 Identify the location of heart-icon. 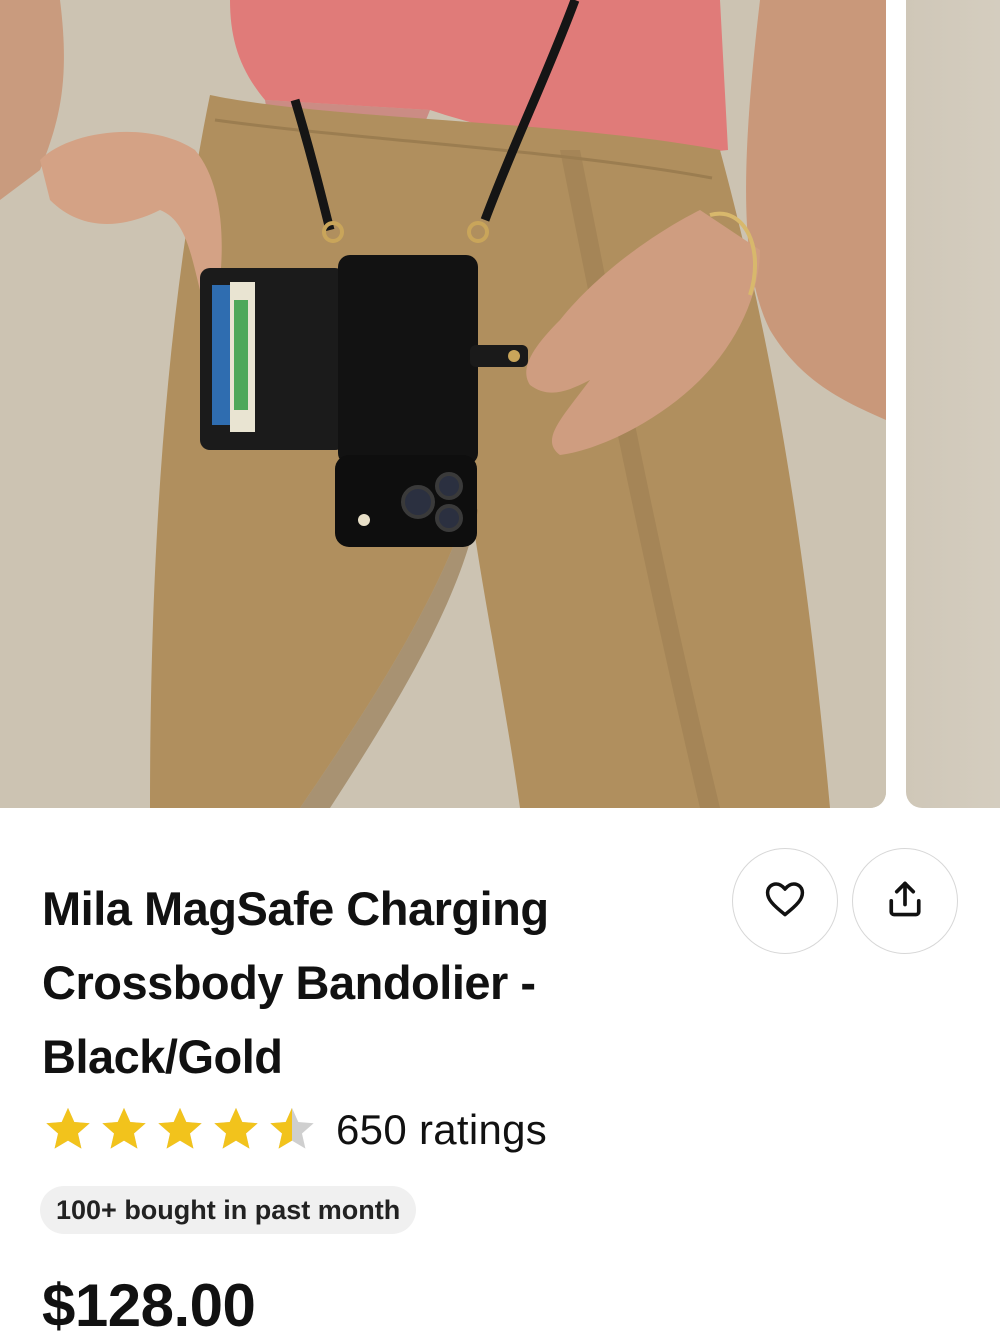
(785, 901).